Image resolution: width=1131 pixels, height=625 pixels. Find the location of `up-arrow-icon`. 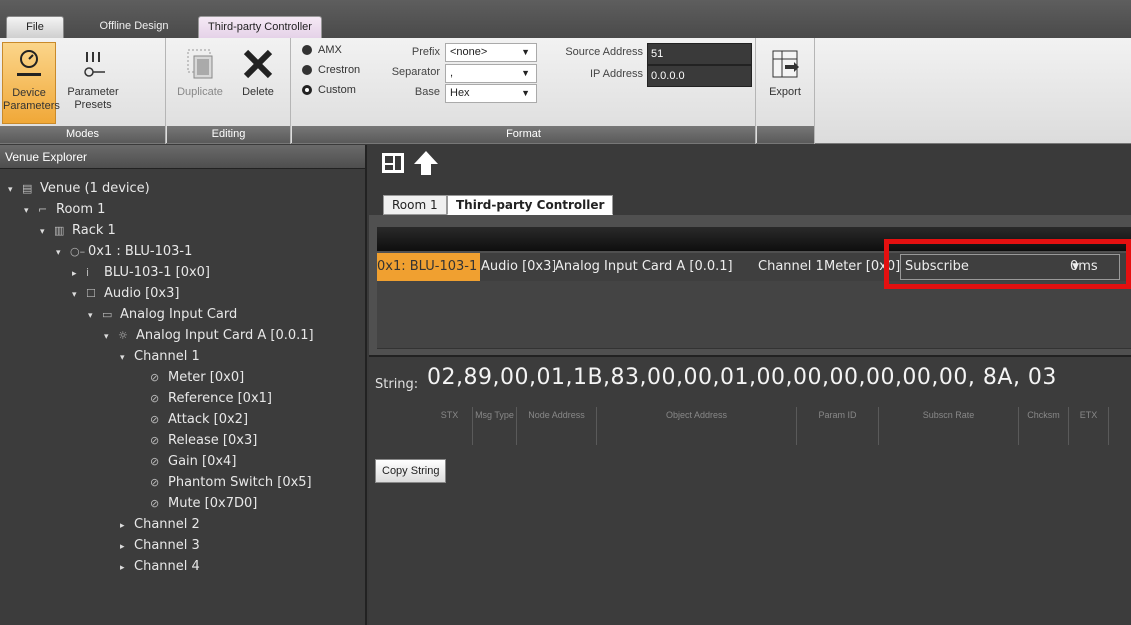

up-arrow-icon is located at coordinates (426, 164).